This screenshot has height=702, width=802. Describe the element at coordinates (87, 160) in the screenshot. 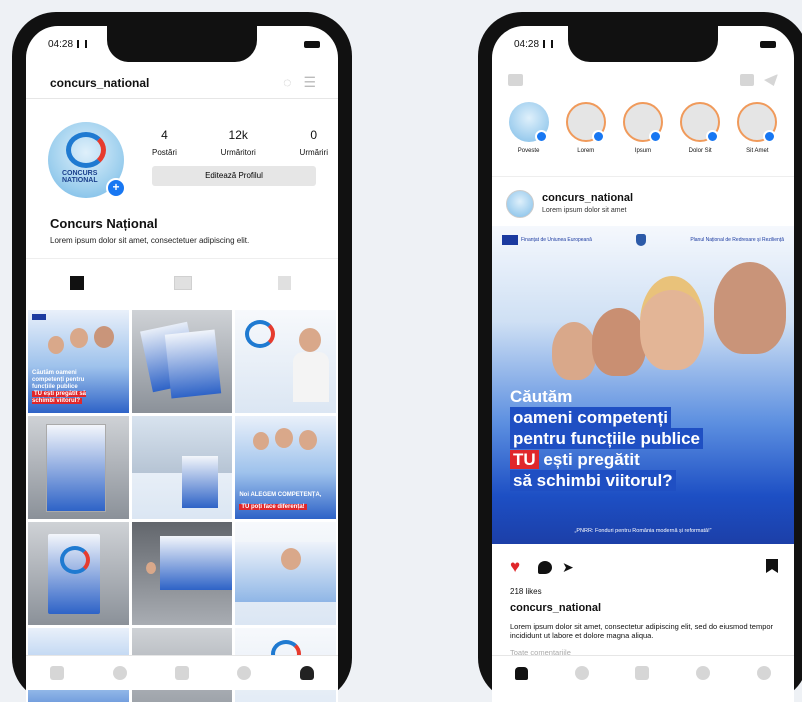

I see `profile-avatar: CONCURS NATIONAL +` at that location.